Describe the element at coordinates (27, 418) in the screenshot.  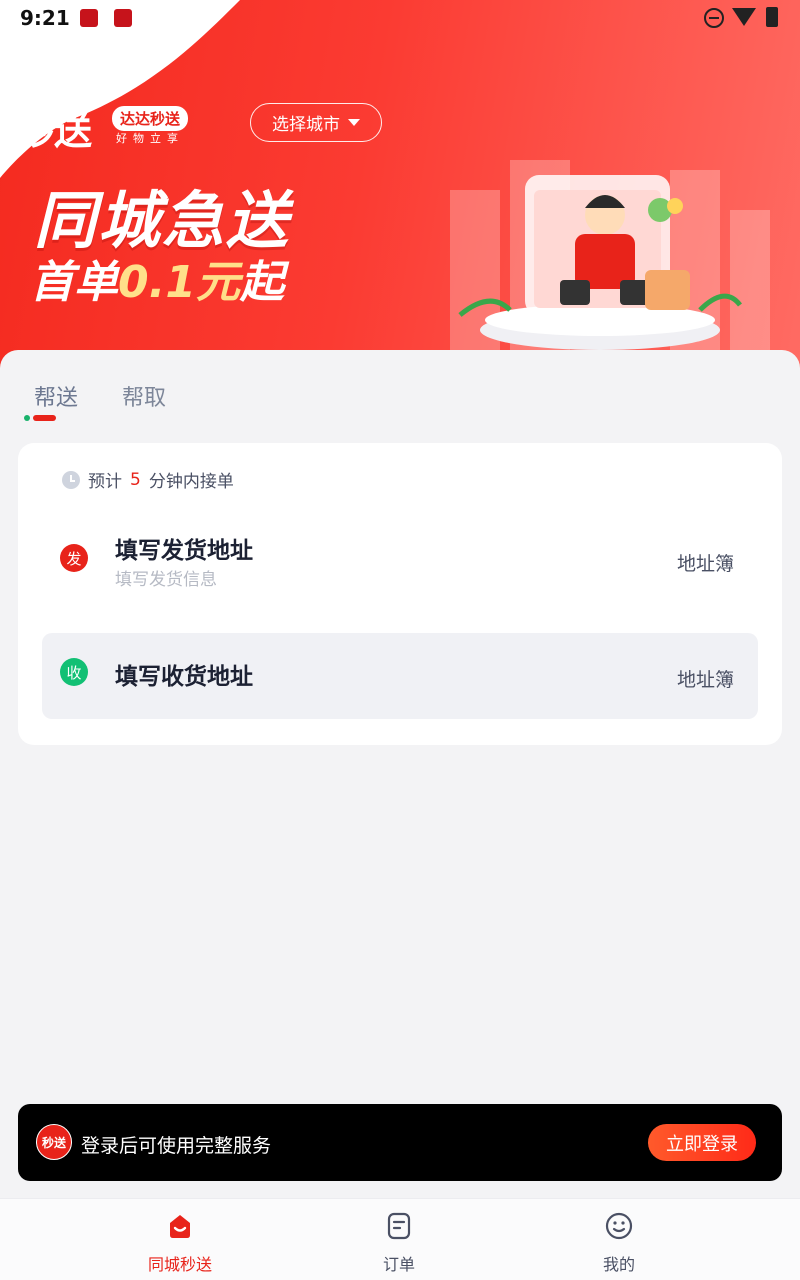
I see `tab-indicator-dot` at that location.